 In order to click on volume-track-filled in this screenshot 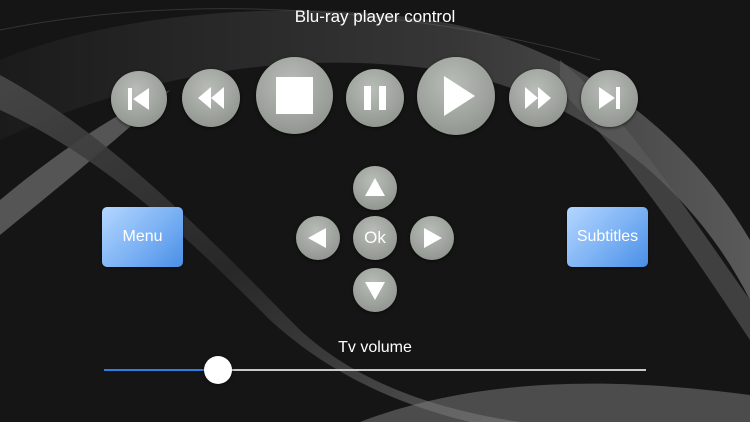, I will do `click(161, 370)`.